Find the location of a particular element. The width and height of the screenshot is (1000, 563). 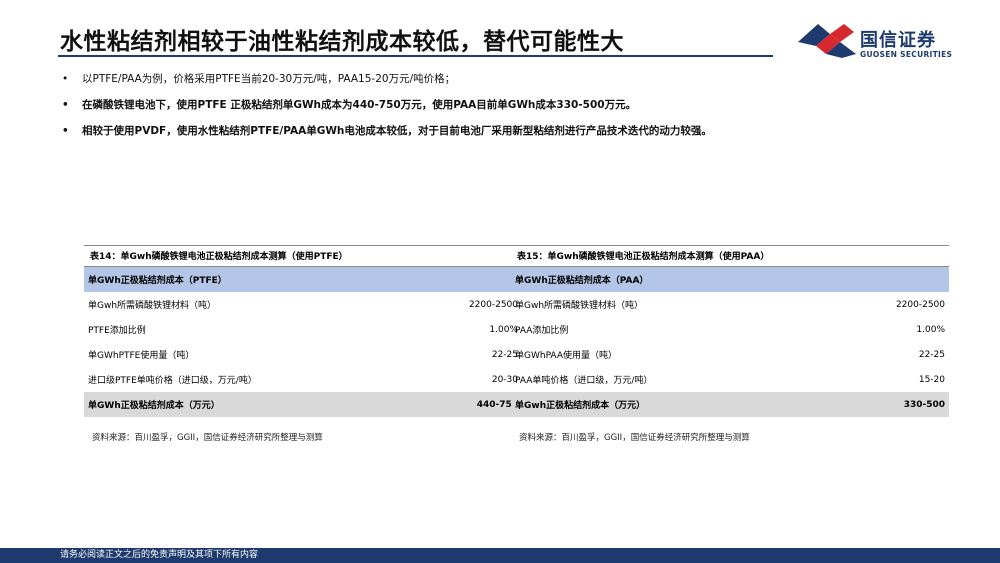

table-total-row: 单Gwh正极粘结剂成本（万元） 330-500 is located at coordinates (730, 404).